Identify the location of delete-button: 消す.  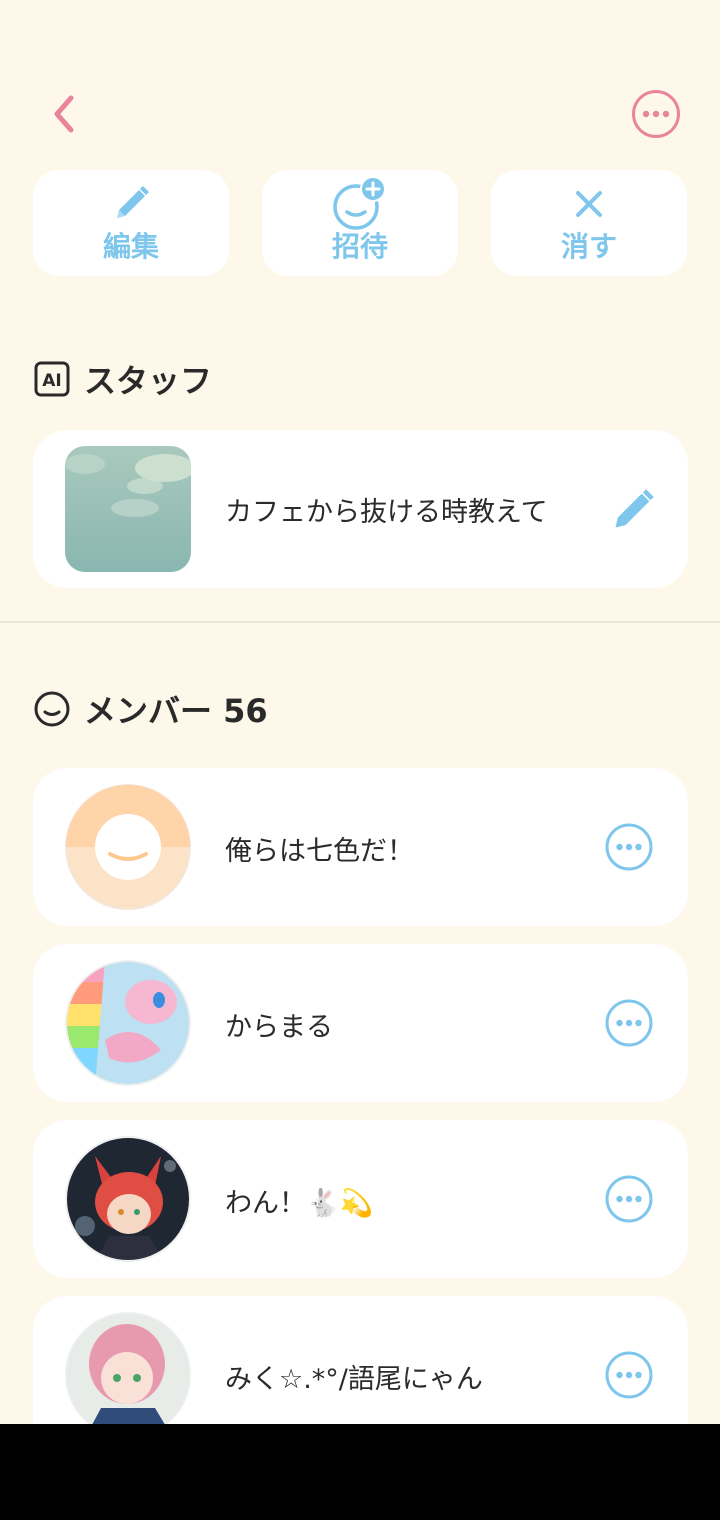
(589, 223).